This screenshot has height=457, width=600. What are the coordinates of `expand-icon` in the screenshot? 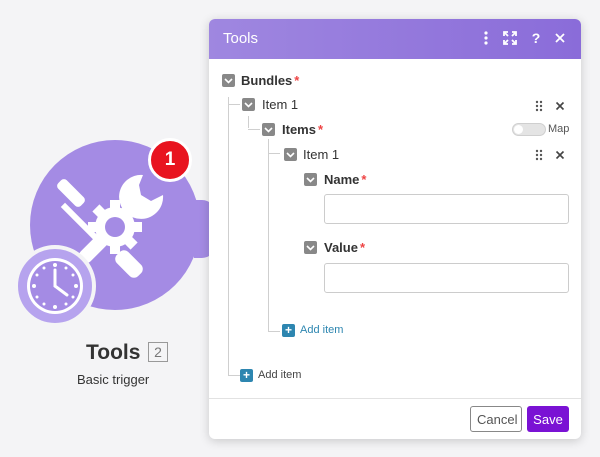 It's located at (510, 38).